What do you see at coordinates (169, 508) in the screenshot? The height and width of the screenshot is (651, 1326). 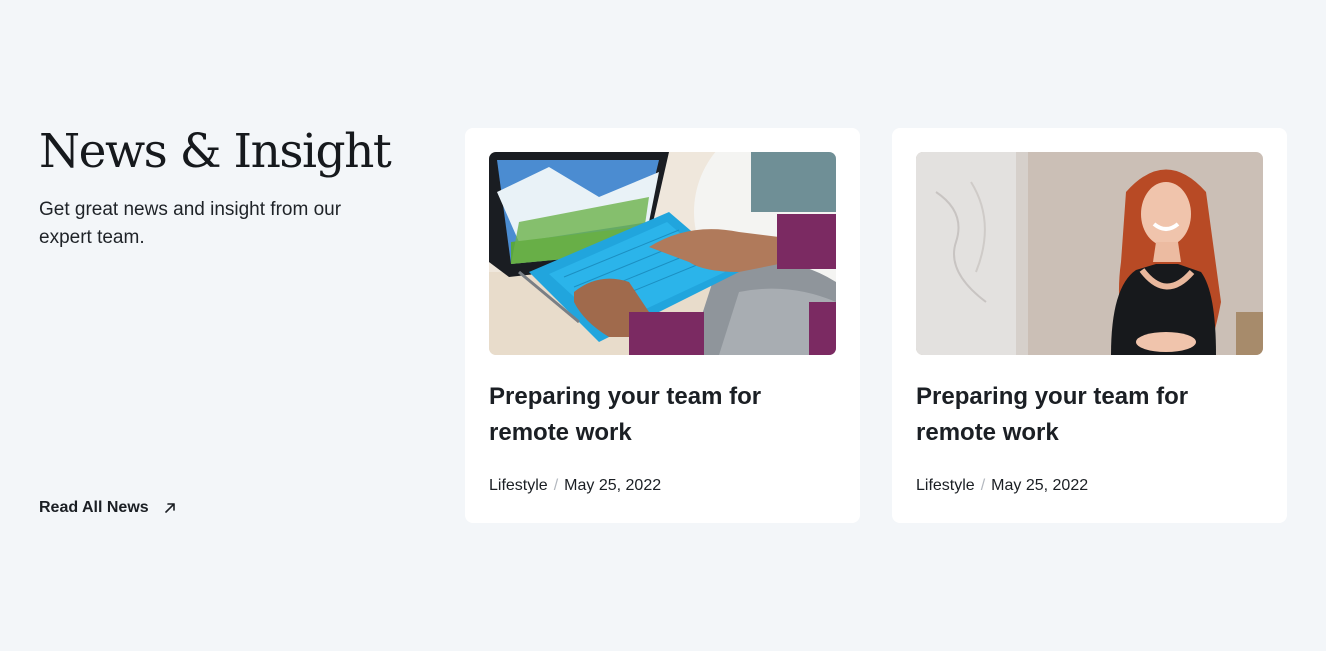 I see `arrow-up-right-icon` at bounding box center [169, 508].